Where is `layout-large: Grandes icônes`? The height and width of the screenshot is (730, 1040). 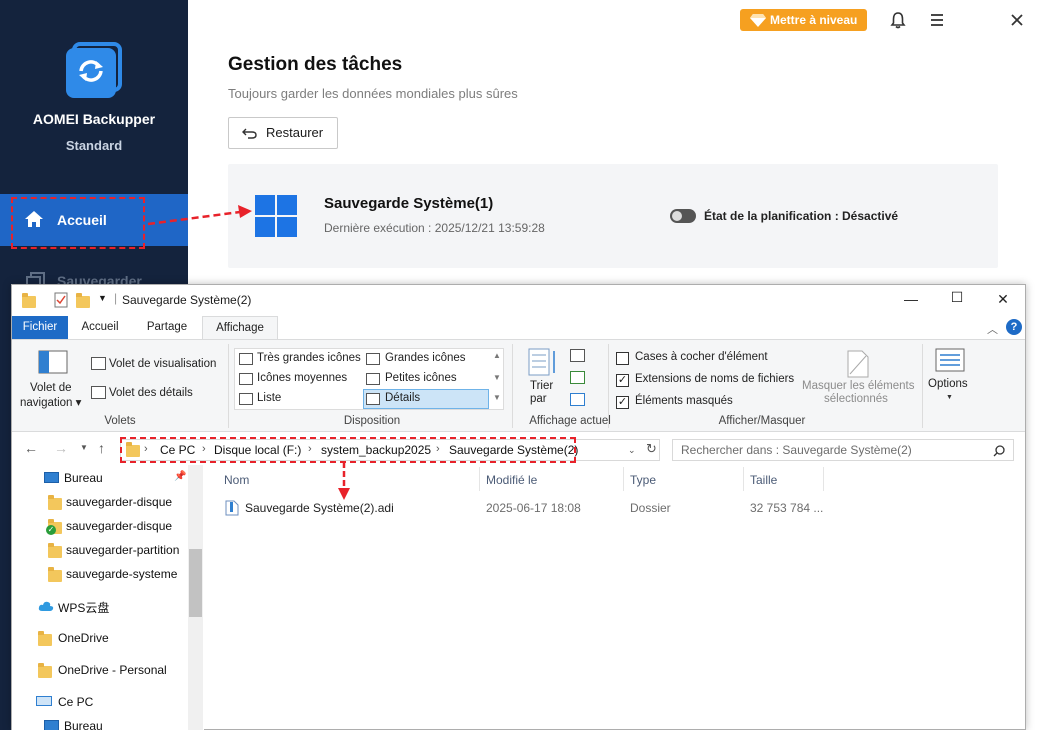
layout-large: Grandes icônes is located at coordinates (425, 358).